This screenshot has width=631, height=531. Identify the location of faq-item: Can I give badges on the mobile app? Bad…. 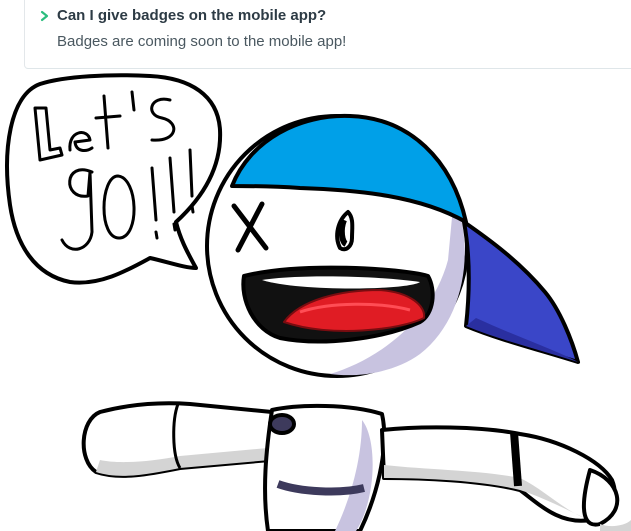
(327, 34).